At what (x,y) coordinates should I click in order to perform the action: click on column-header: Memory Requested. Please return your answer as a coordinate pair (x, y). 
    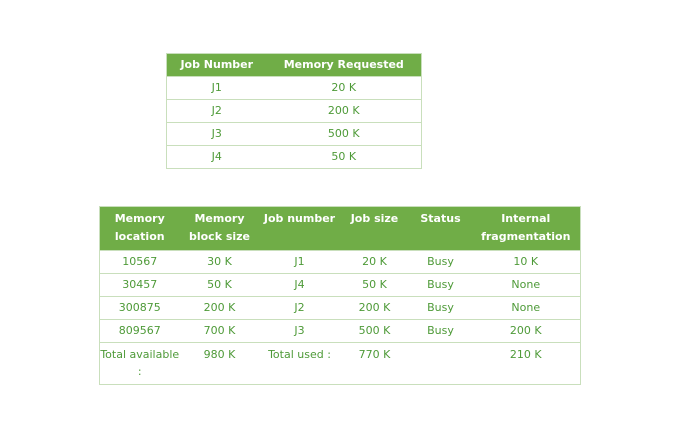
    Looking at the image, I should click on (344, 65).